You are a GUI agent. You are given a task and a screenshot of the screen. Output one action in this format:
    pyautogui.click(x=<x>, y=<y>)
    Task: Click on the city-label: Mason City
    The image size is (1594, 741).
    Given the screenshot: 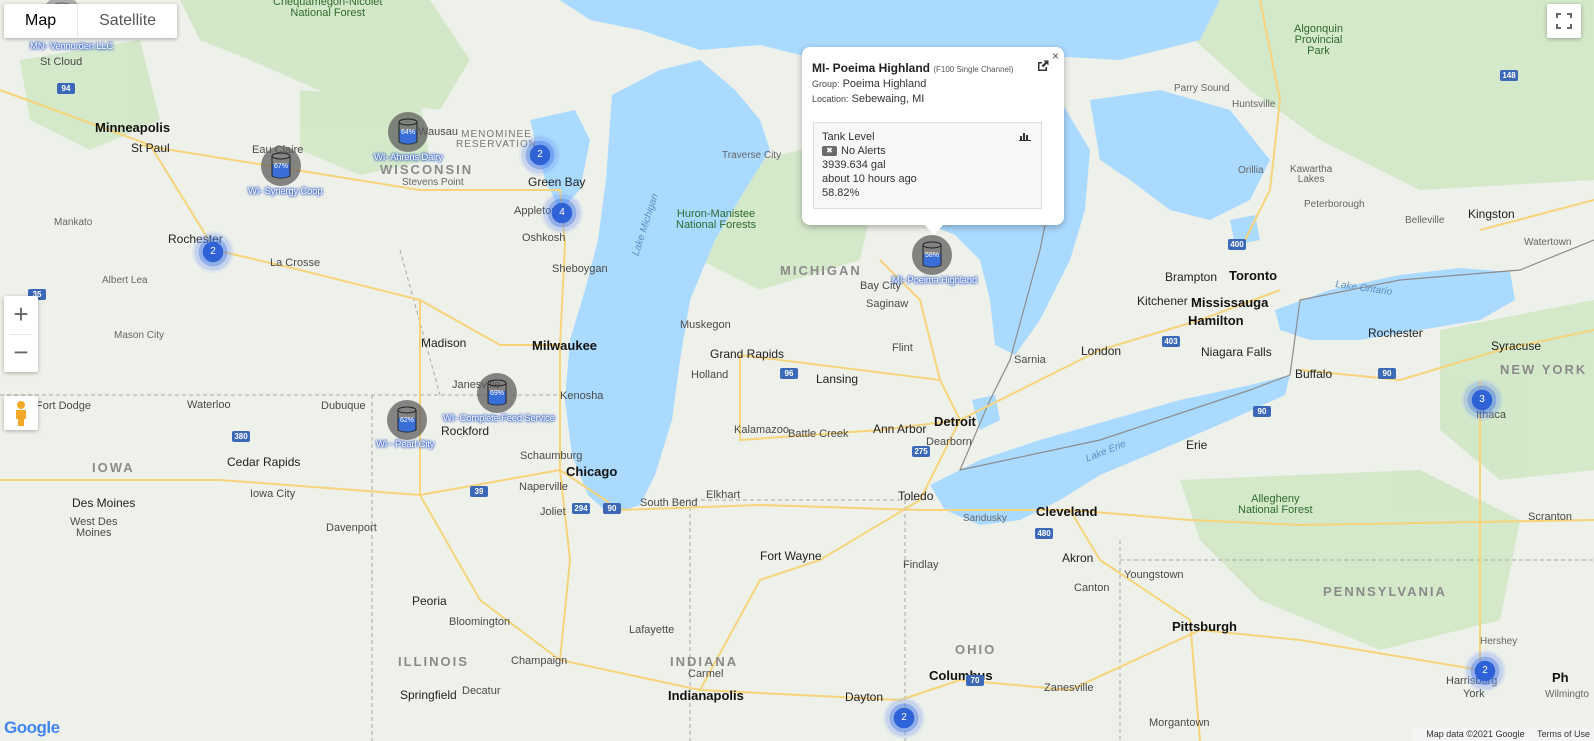 What is the action you would take?
    pyautogui.click(x=139, y=335)
    